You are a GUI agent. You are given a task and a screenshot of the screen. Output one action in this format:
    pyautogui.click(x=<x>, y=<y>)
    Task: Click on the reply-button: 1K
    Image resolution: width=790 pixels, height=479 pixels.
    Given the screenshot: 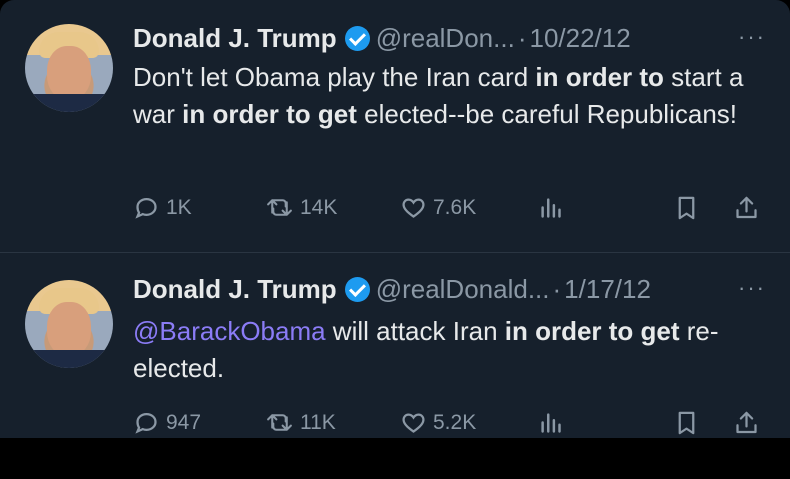 What is the action you would take?
    pyautogui.click(x=162, y=207)
    